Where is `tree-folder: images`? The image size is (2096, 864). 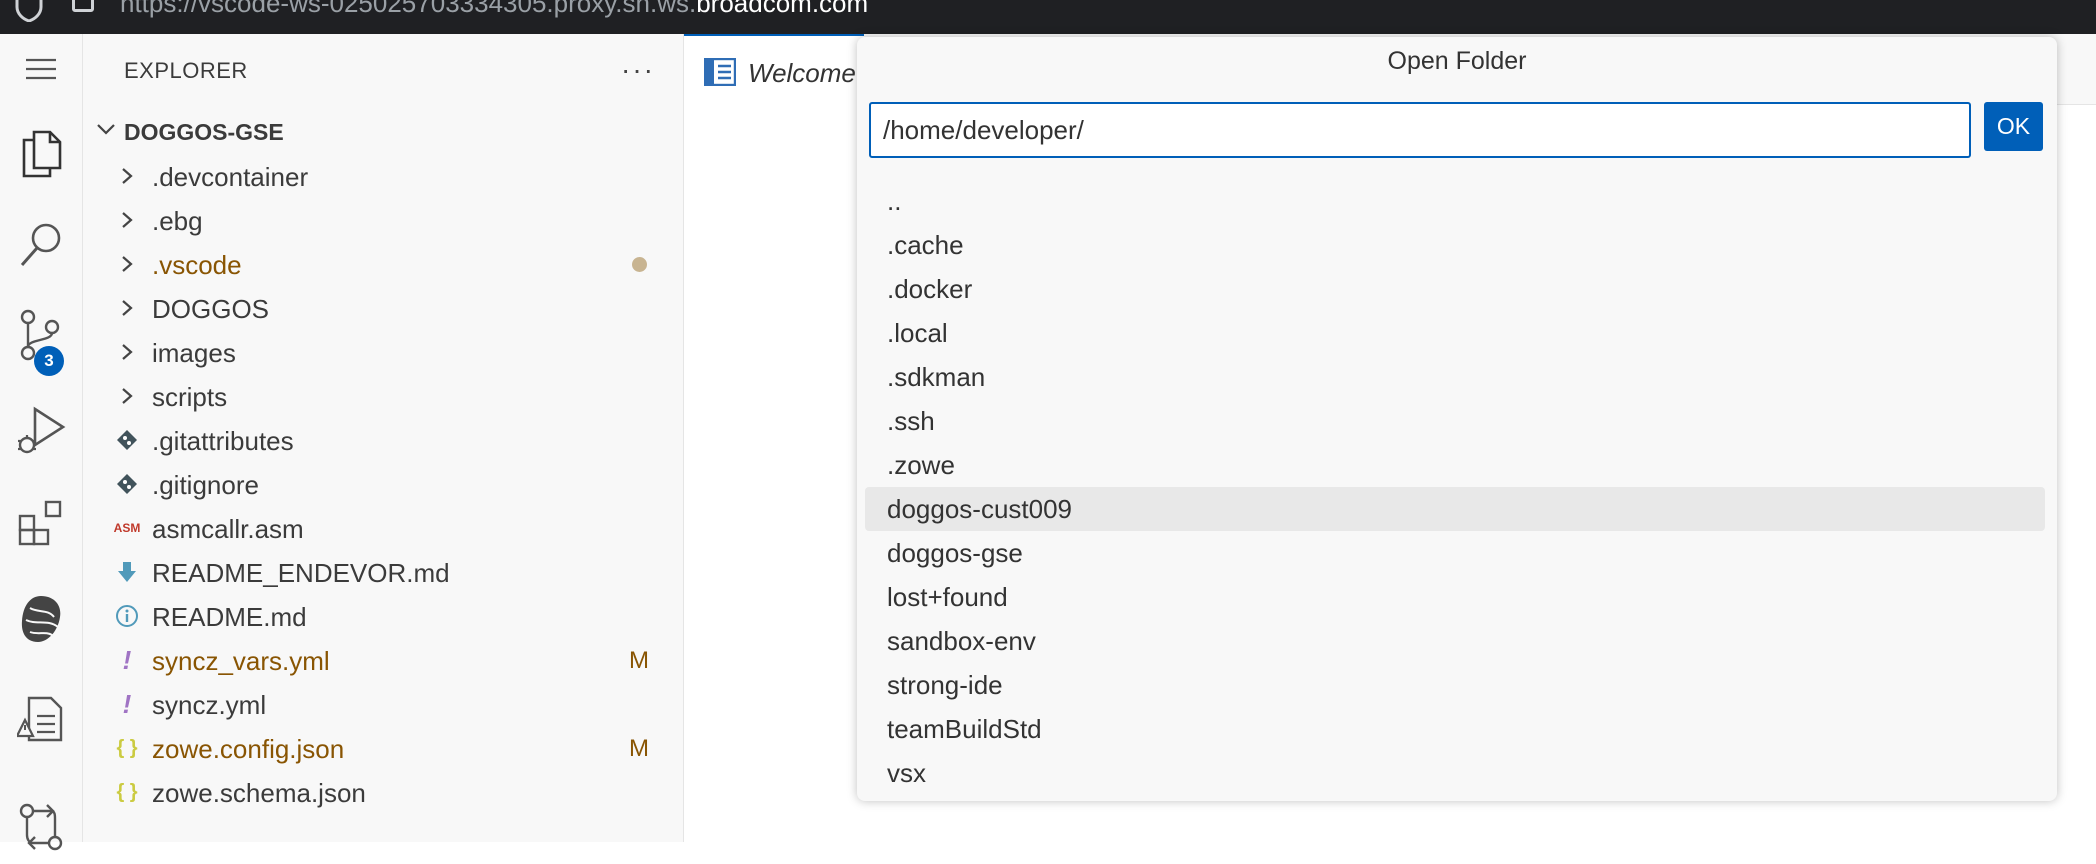 tree-folder: images is located at coordinates (383, 352).